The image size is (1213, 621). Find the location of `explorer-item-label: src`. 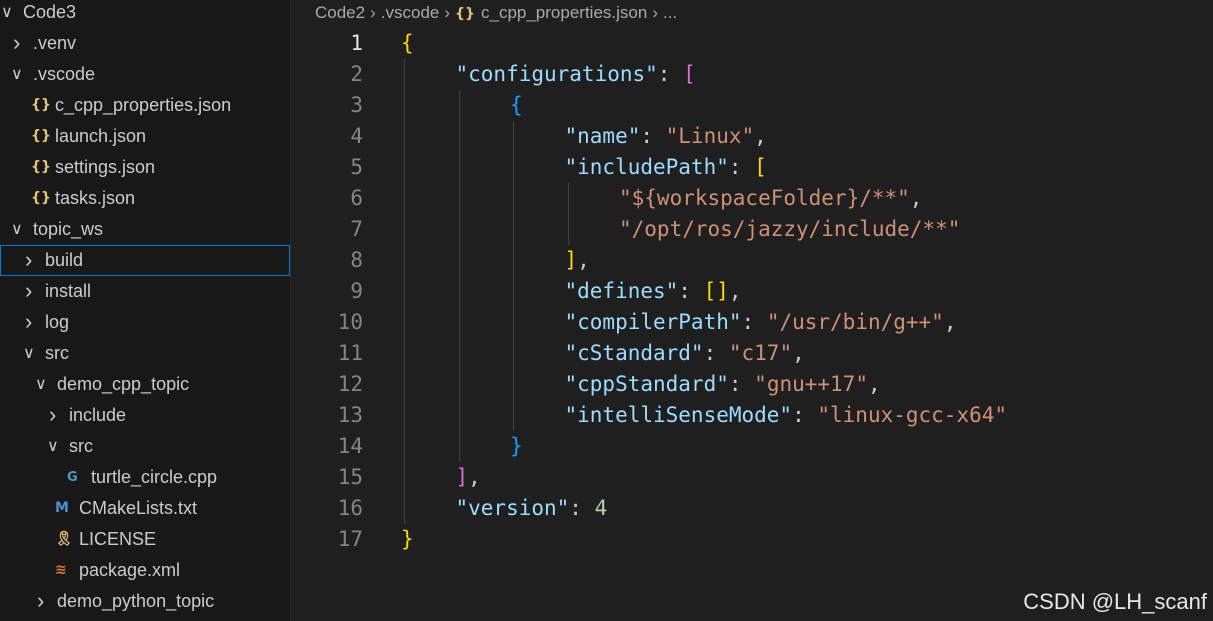

explorer-item-label: src is located at coordinates (81, 446).